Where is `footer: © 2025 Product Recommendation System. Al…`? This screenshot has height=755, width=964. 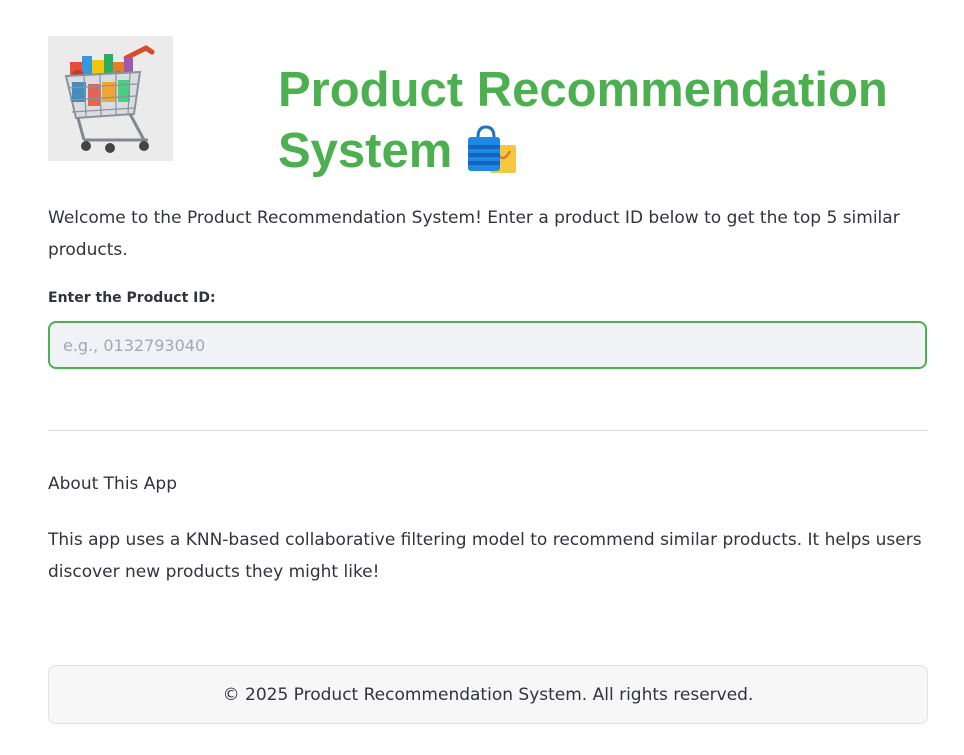
footer: © 2025 Product Recommendation System. Al… is located at coordinates (488, 694).